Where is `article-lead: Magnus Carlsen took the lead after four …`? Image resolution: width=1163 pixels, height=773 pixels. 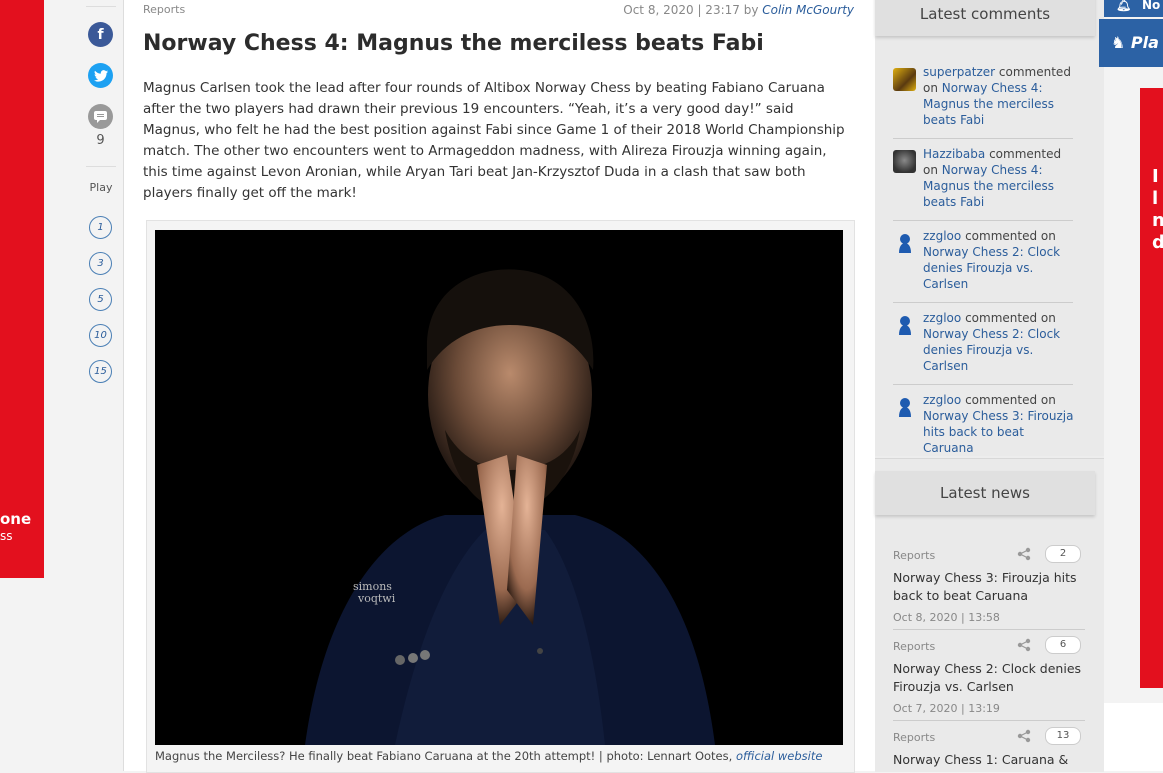
article-lead: Magnus Carlsen took the lead after four … is located at coordinates (494, 140).